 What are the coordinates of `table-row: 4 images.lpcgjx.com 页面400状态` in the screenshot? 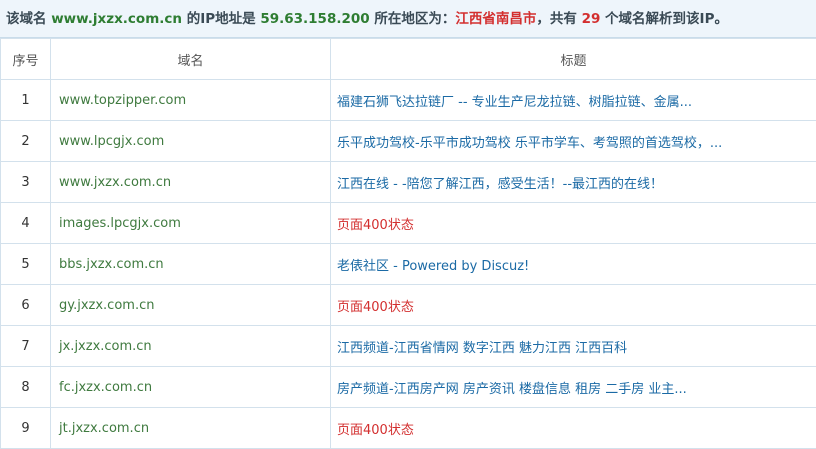 It's located at (408, 223).